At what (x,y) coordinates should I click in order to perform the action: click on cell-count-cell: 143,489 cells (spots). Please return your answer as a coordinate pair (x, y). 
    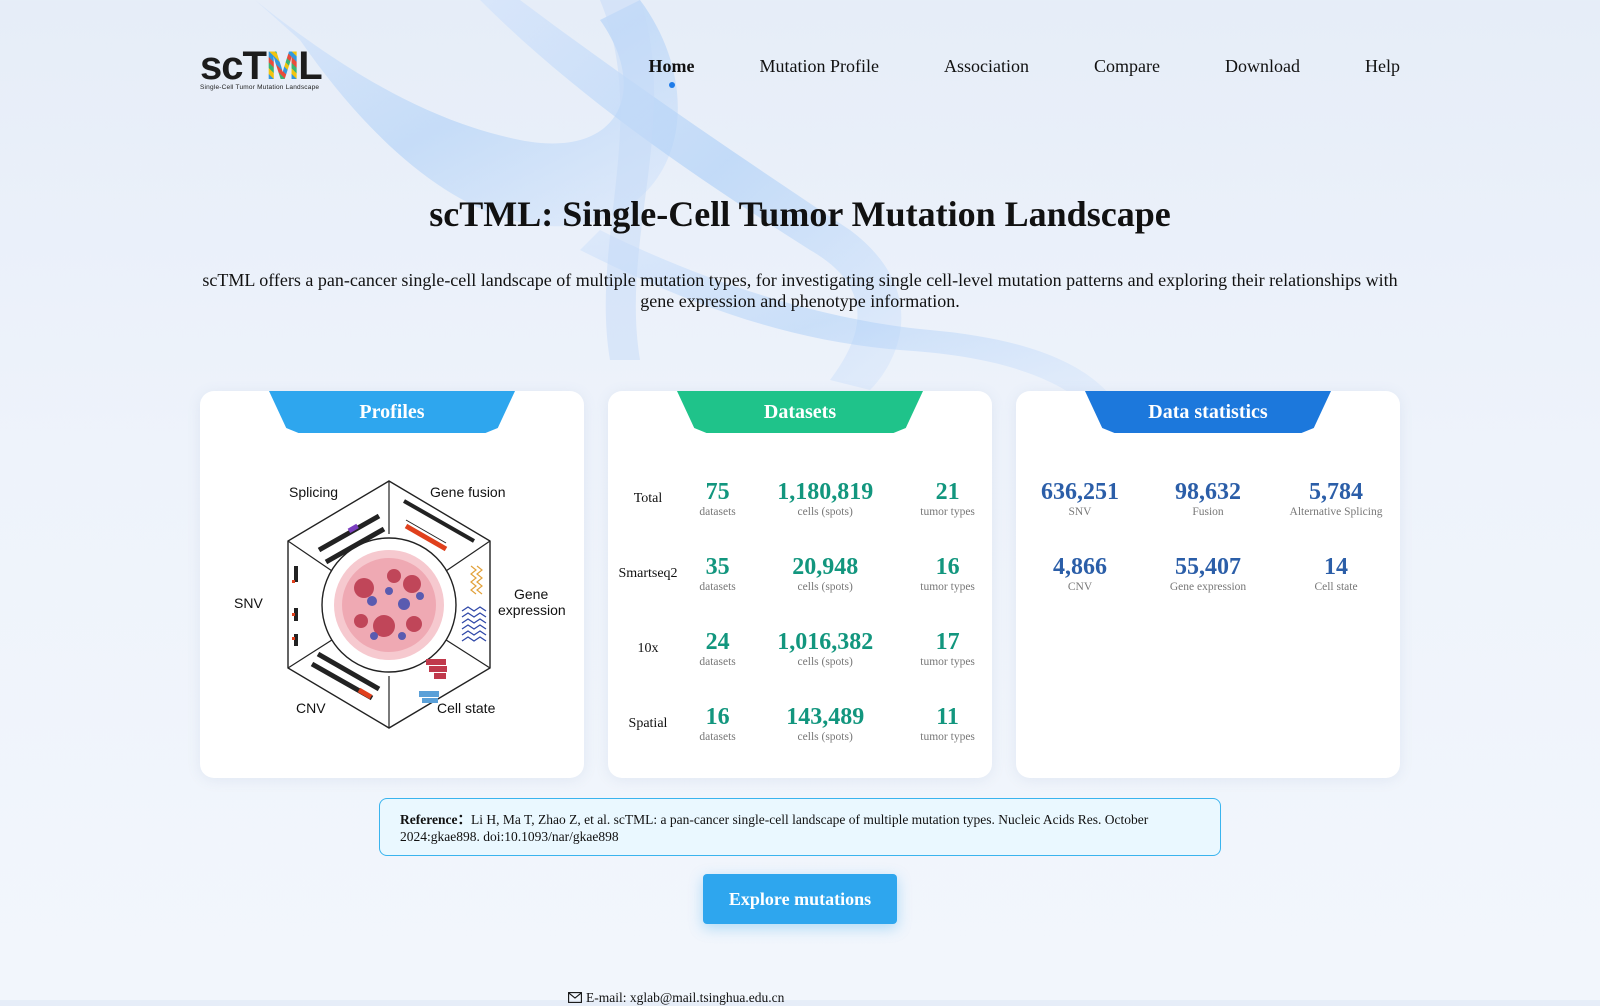
    Looking at the image, I should click on (825, 723).